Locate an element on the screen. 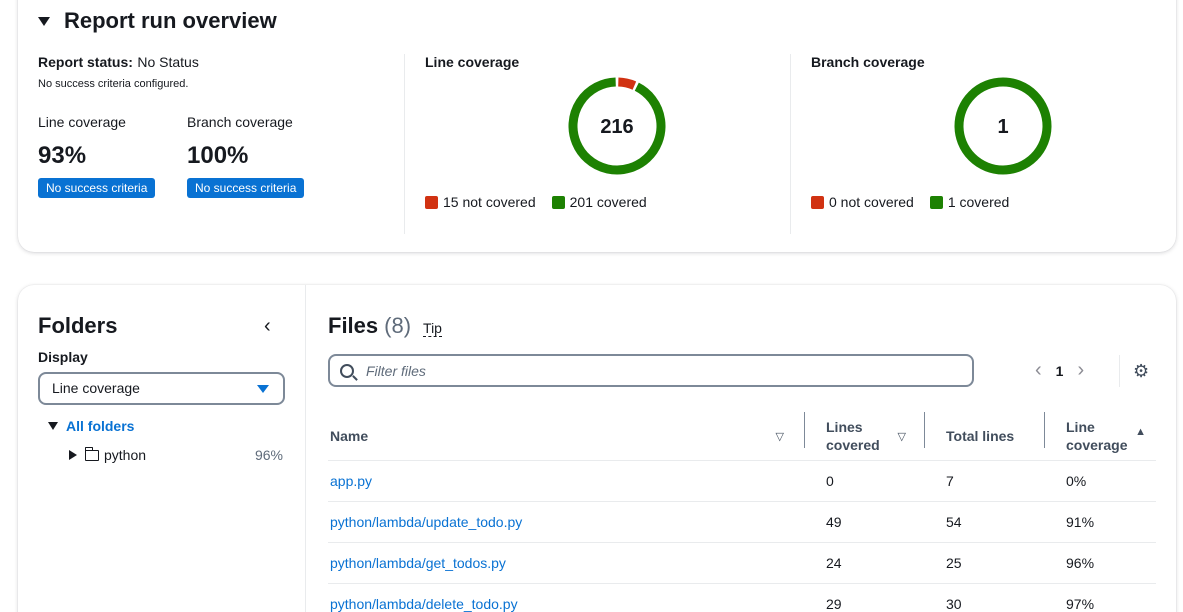 Image resolution: width=1183 pixels, height=612 pixels. total-lines-cell: 25 is located at coordinates (986, 563).